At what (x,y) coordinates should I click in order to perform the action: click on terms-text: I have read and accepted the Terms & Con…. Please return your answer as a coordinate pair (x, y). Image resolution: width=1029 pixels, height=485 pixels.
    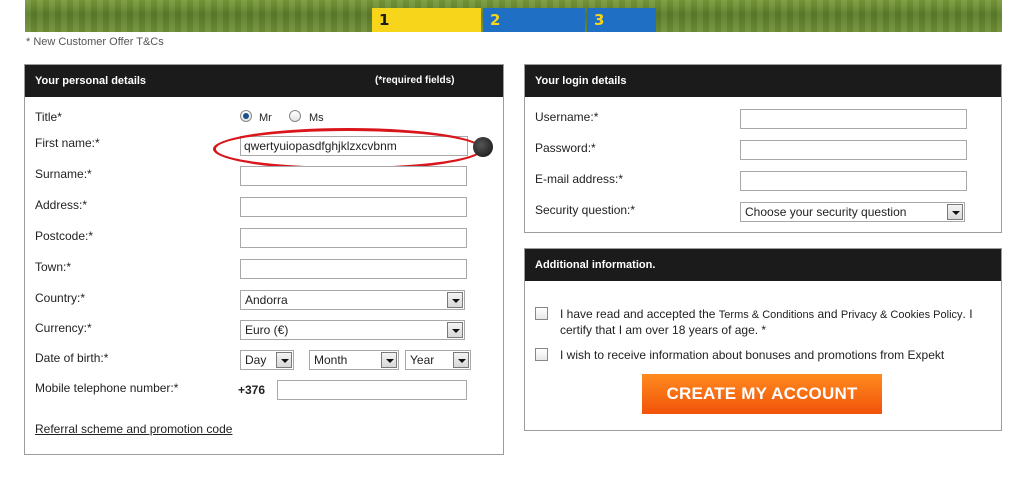
    Looking at the image, I should click on (770, 322).